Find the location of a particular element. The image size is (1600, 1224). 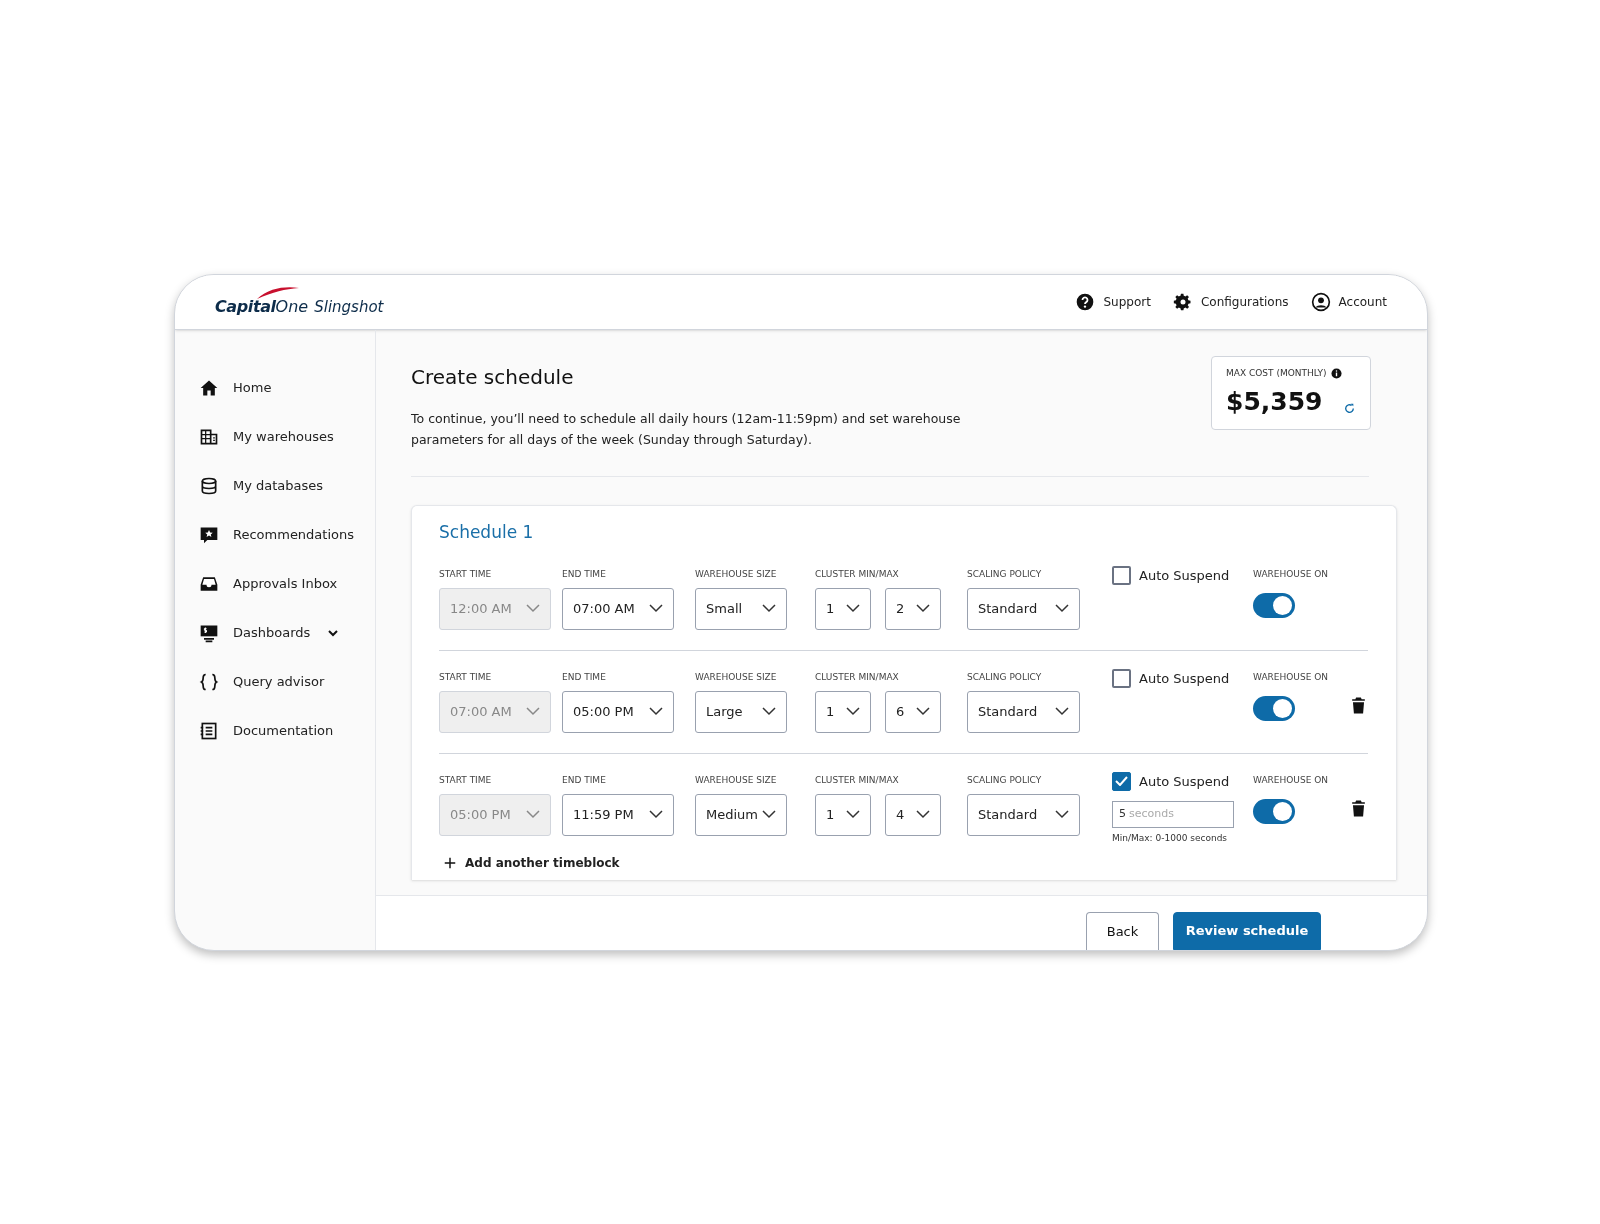

account-icon is located at coordinates (1320, 302).